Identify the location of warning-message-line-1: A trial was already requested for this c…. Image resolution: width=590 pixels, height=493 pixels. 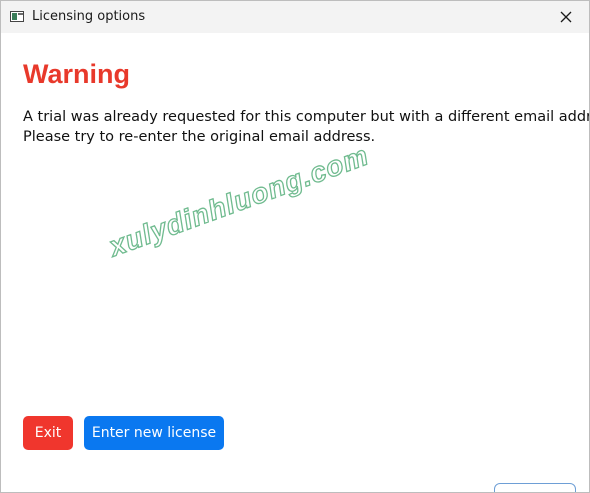
(306, 117).